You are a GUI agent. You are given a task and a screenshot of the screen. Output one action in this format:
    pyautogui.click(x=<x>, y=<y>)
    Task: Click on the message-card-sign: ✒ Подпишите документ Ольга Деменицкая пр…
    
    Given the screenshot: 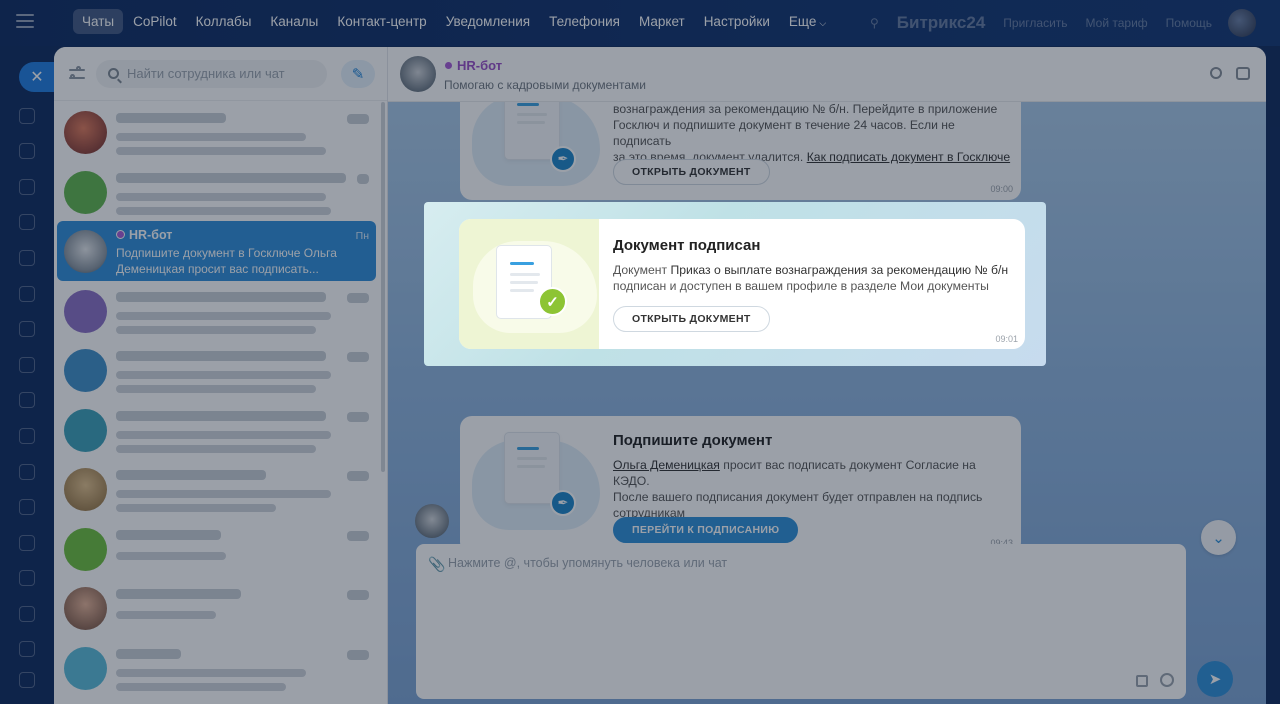 What is the action you would take?
    pyautogui.click(x=740, y=485)
    